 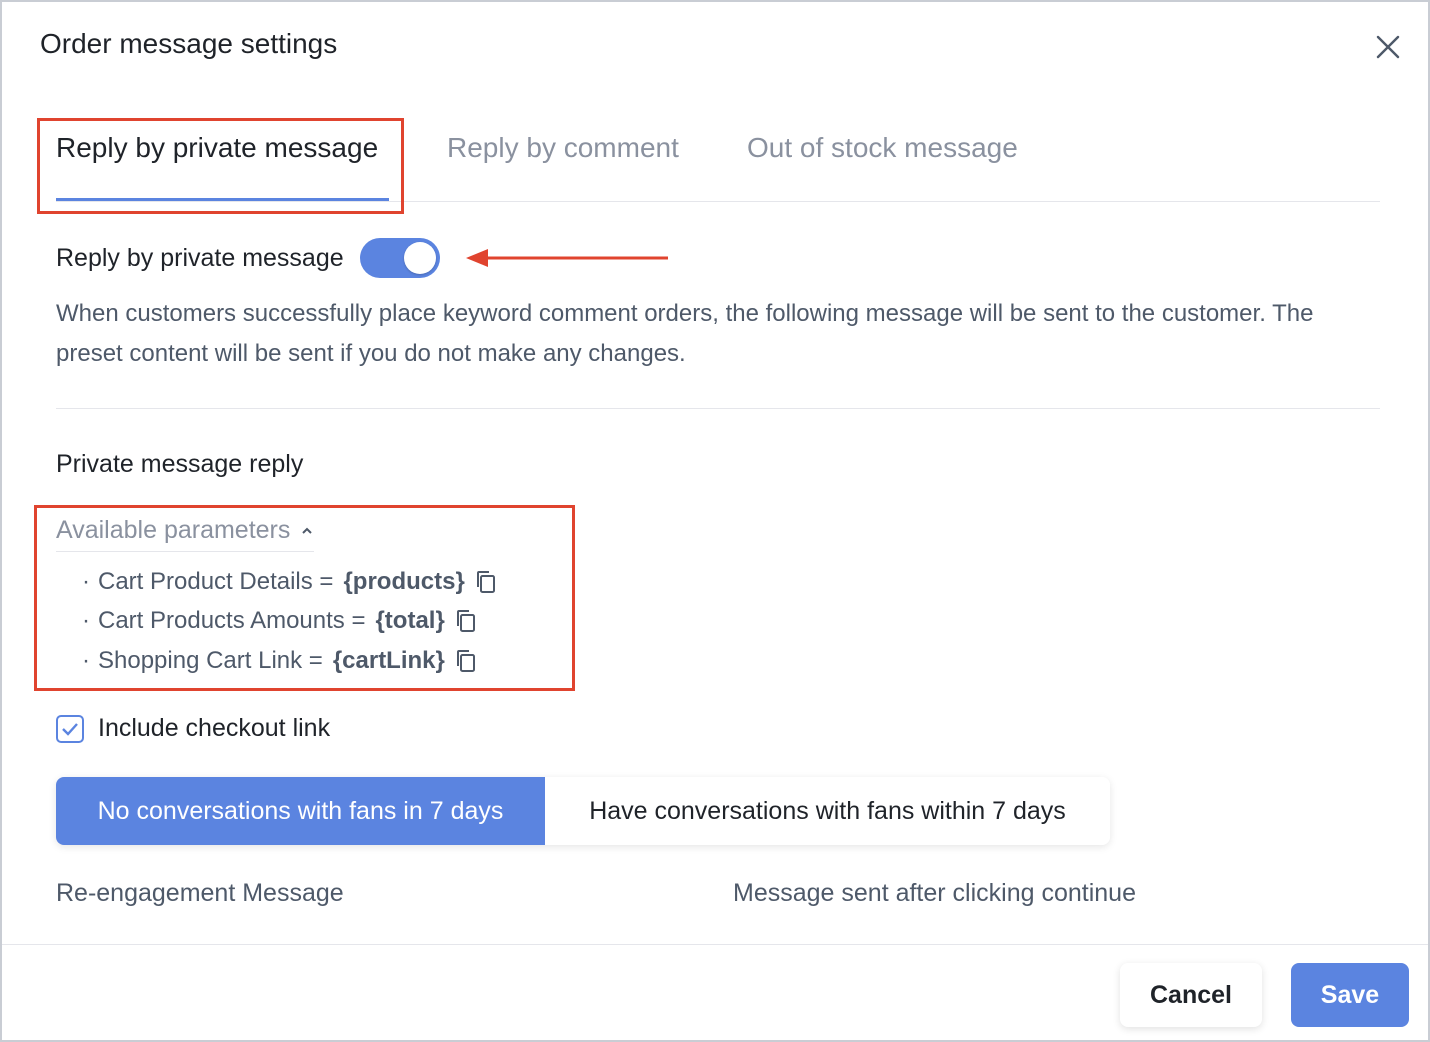 What do you see at coordinates (419, 258) in the screenshot?
I see `toggle-knob` at bounding box center [419, 258].